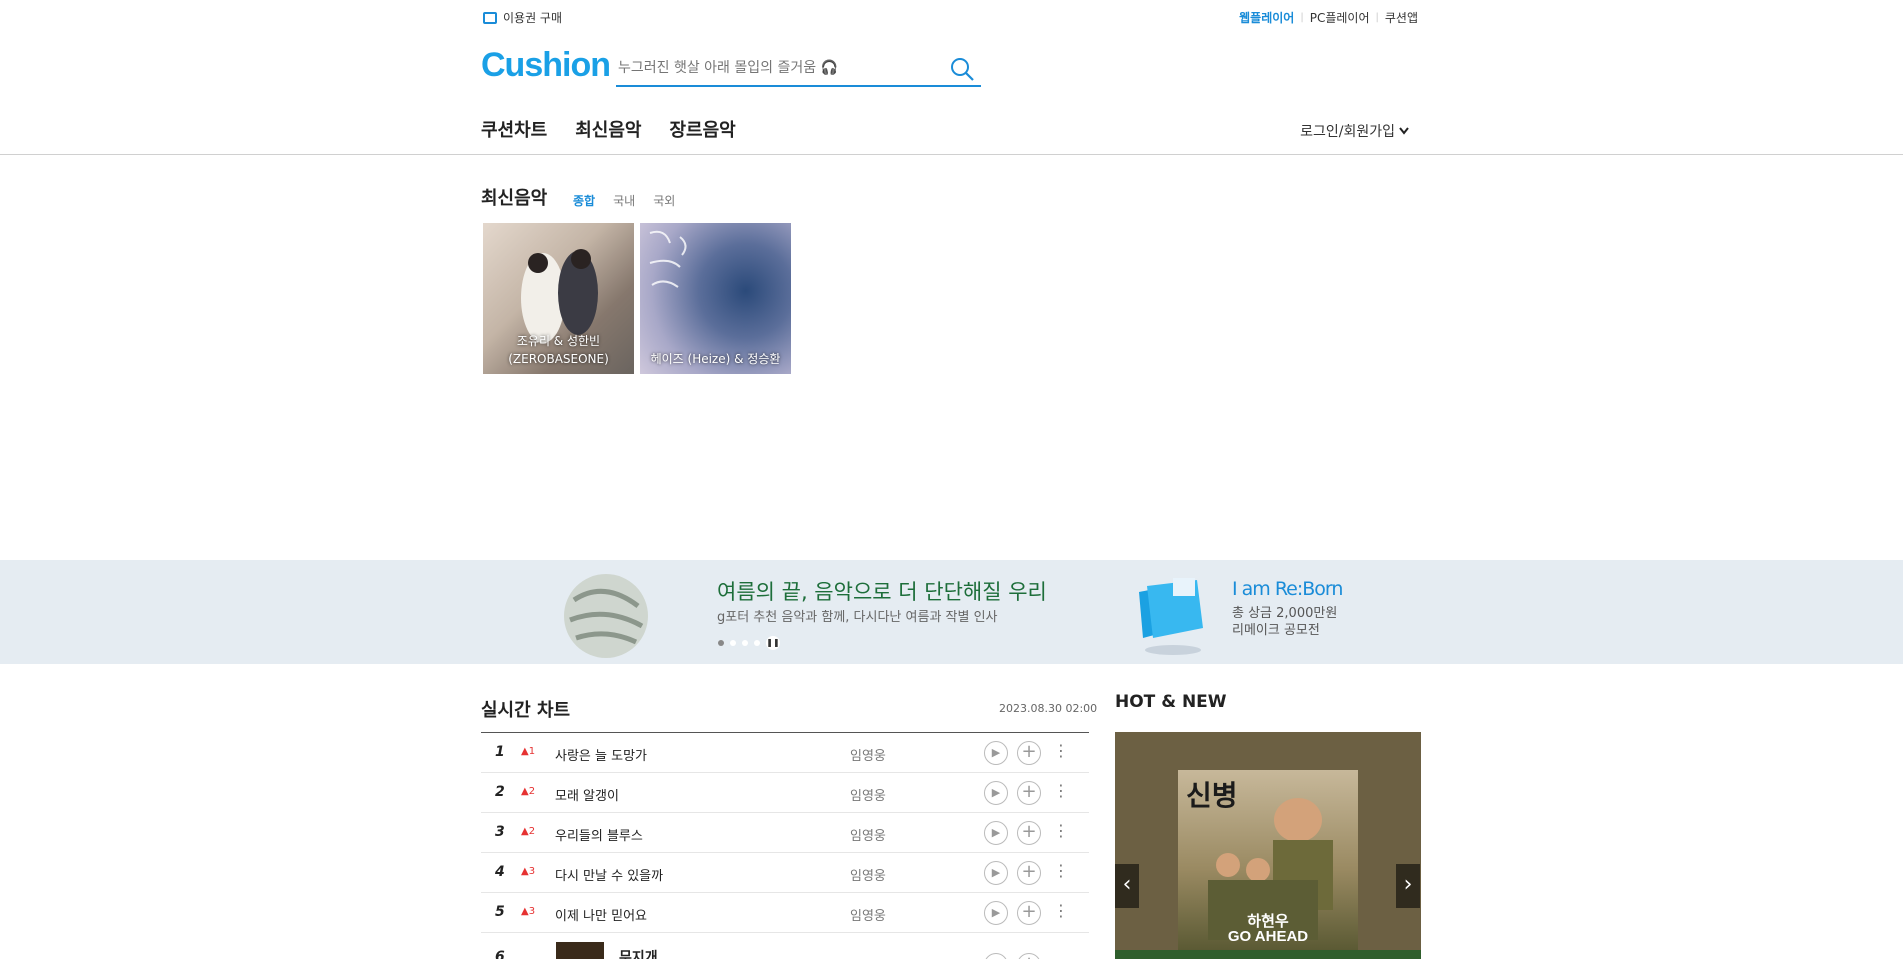  I want to click on tab-all: 종합, so click(584, 200).